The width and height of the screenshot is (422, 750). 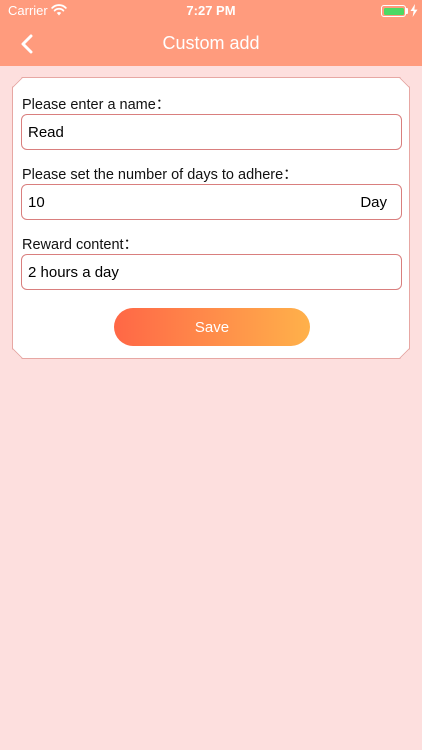 What do you see at coordinates (212, 327) in the screenshot?
I see `save-button: Save` at bounding box center [212, 327].